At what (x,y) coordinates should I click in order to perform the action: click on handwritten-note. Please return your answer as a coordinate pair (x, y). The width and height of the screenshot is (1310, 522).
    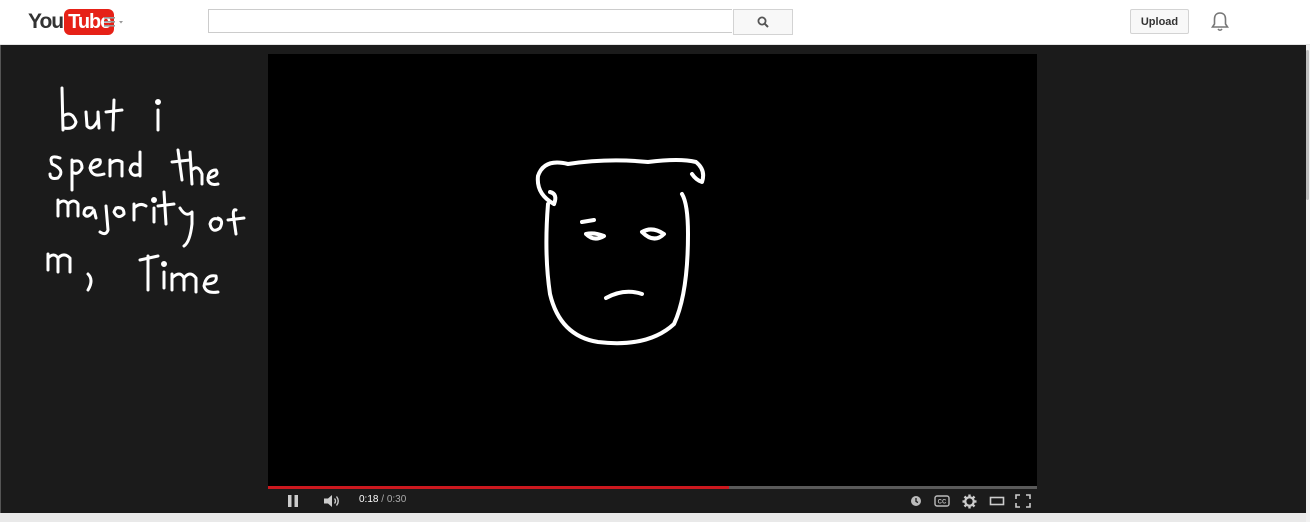
    Looking at the image, I should click on (147, 195).